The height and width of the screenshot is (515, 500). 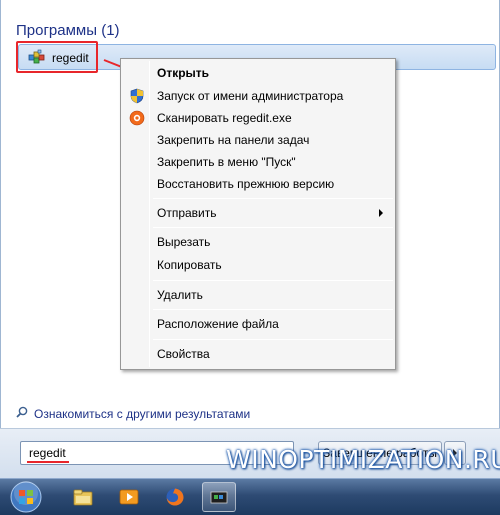 I want to click on submenu-arrow-icon, so click(x=381, y=213).